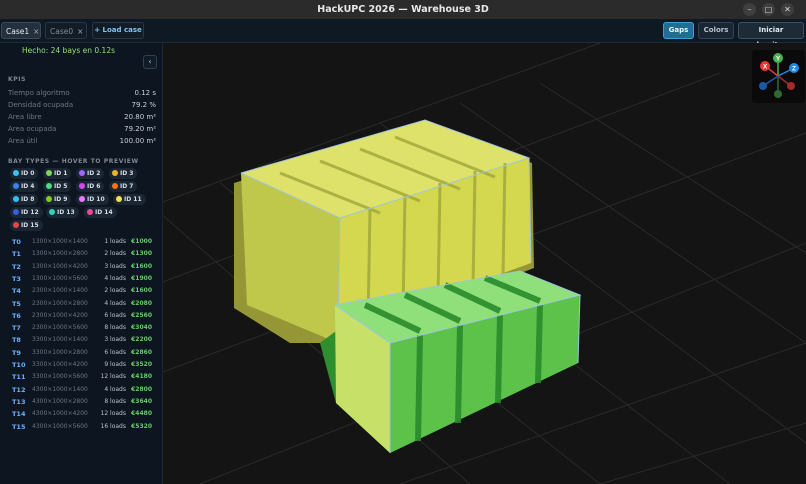  What do you see at coordinates (778, 59) in the screenshot?
I see `gizmo-label-y: Y` at bounding box center [778, 59].